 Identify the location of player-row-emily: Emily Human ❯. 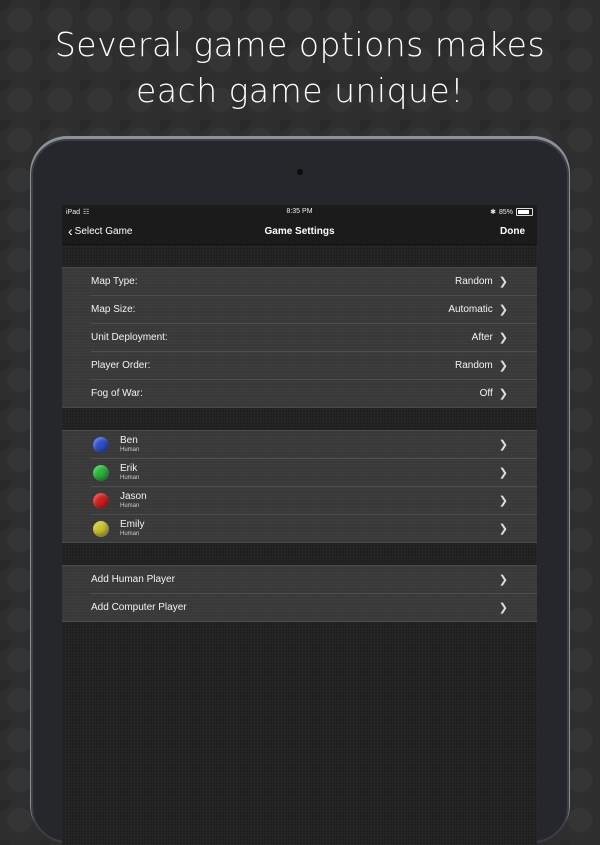
(314, 528).